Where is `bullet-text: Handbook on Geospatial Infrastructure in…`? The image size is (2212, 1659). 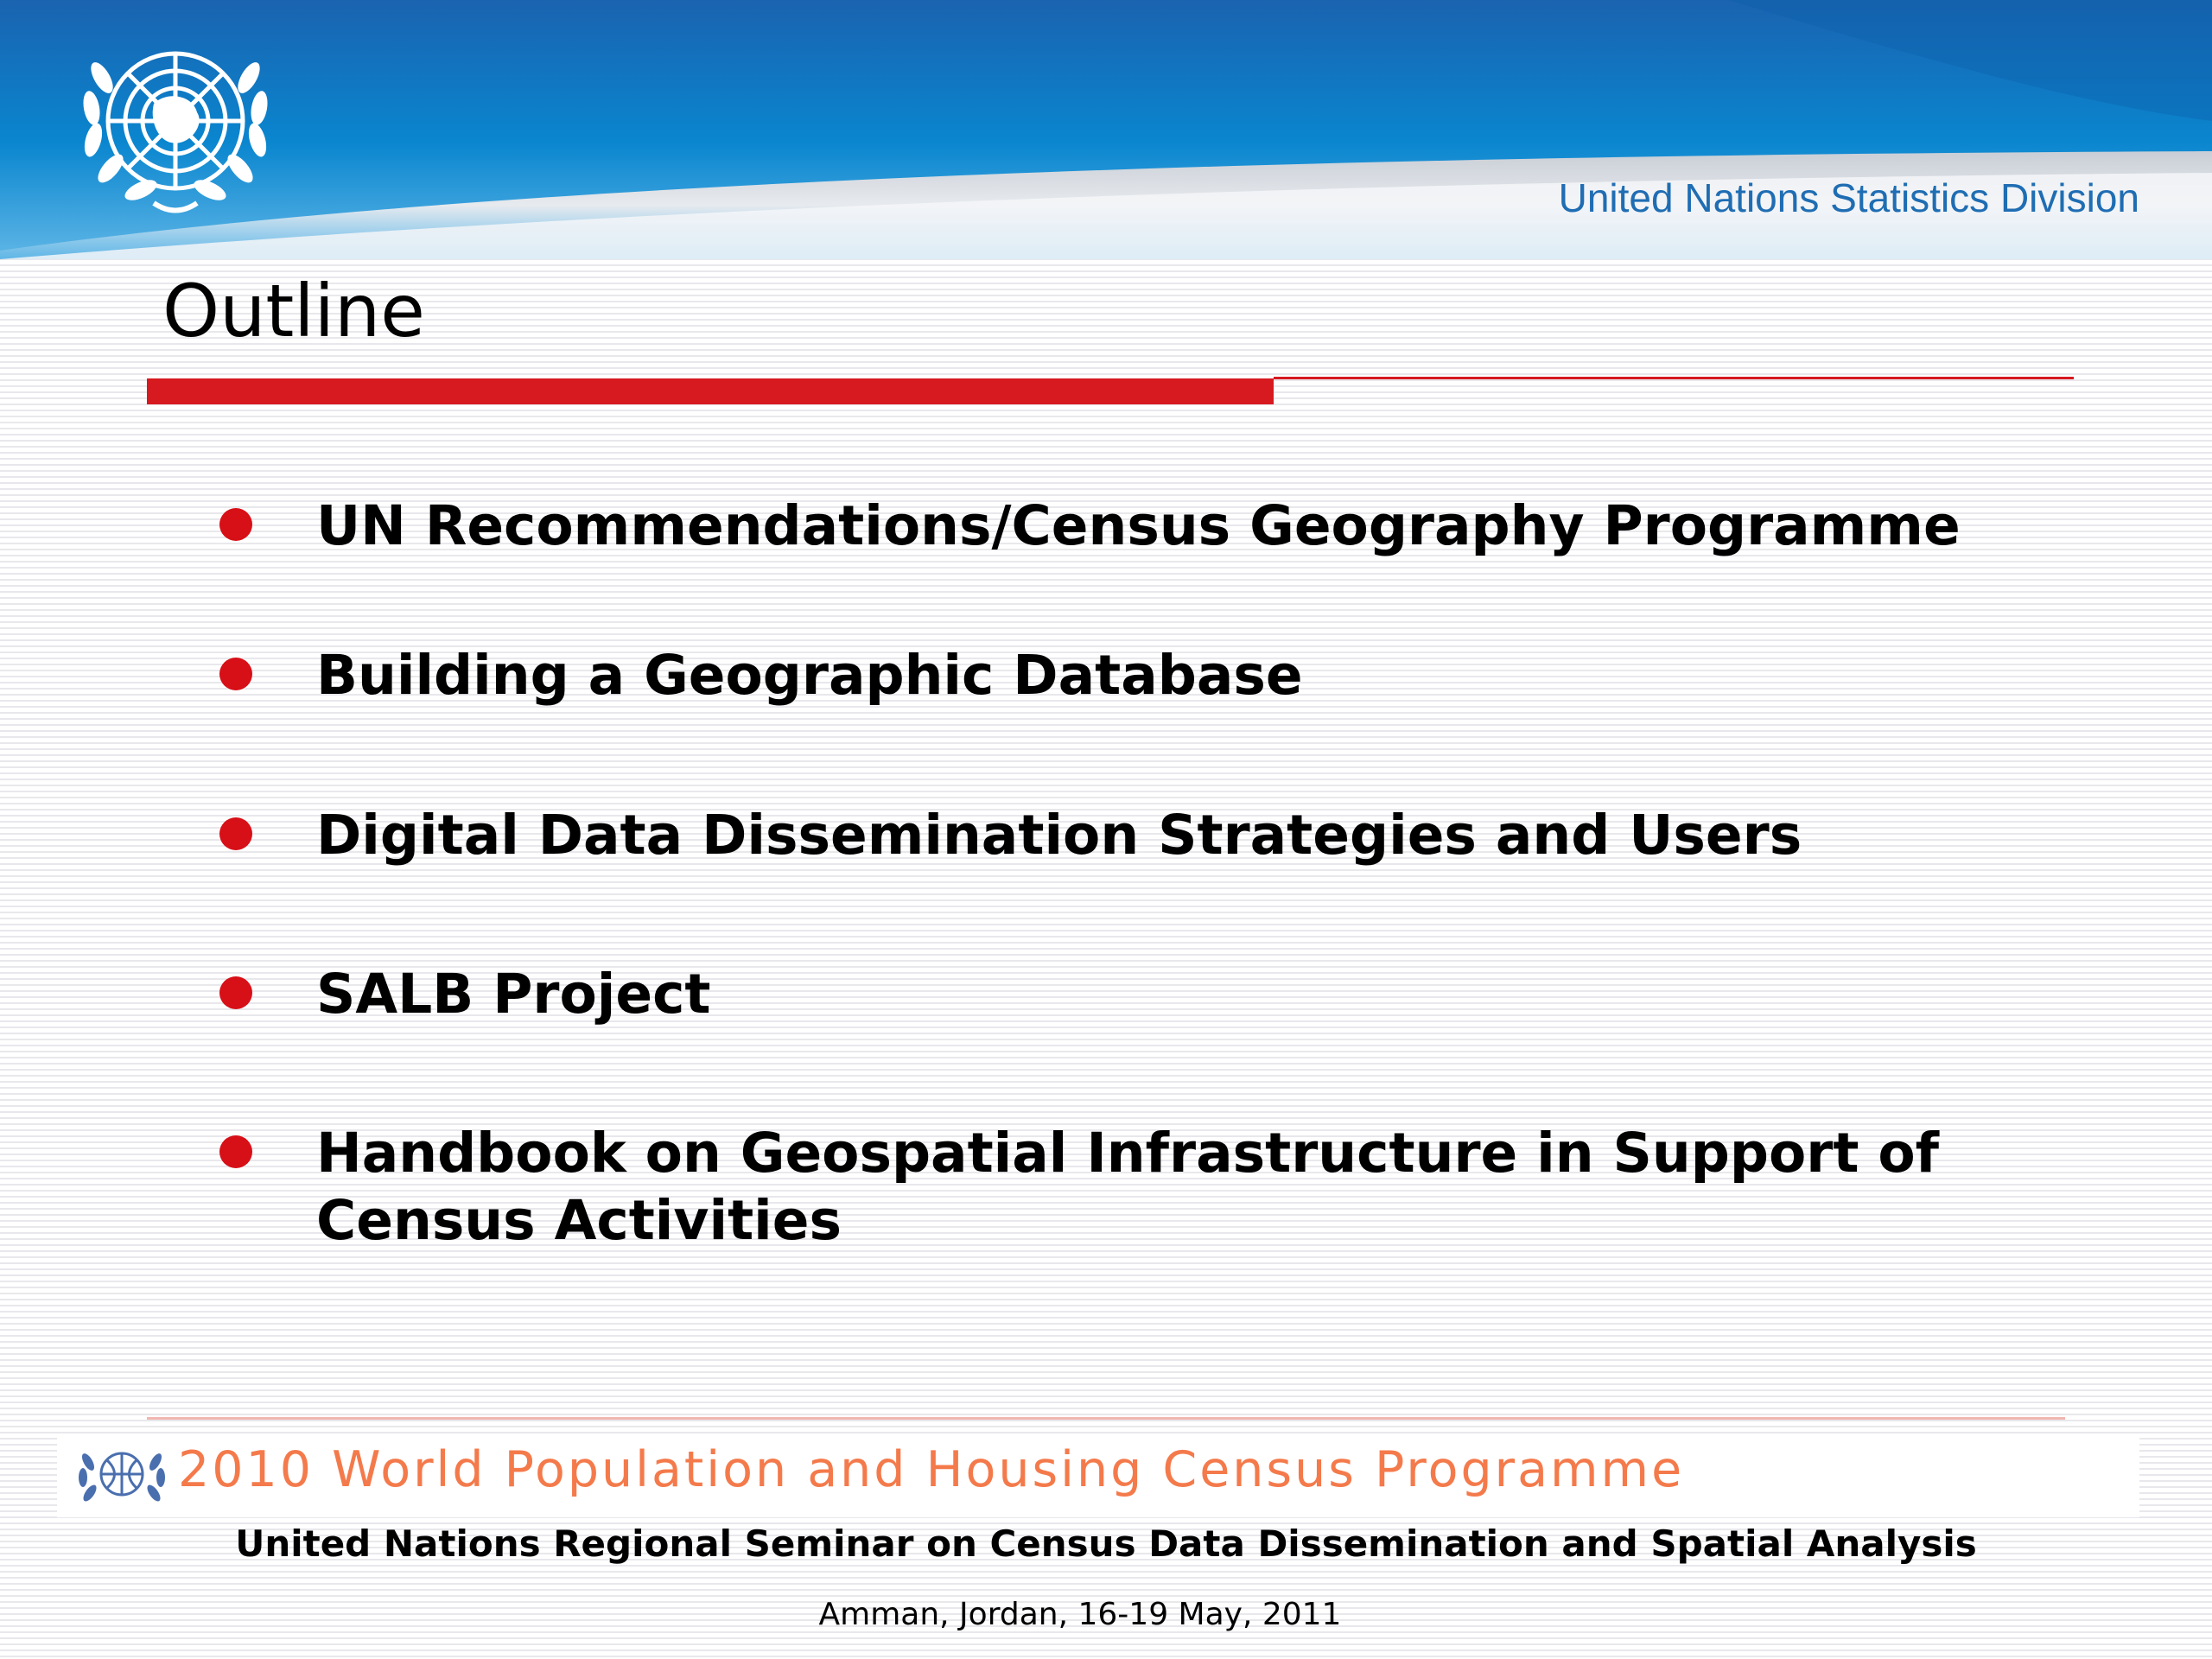
bullet-text: Handbook on Geospatial Infrastructure in… is located at coordinates (1128, 1187).